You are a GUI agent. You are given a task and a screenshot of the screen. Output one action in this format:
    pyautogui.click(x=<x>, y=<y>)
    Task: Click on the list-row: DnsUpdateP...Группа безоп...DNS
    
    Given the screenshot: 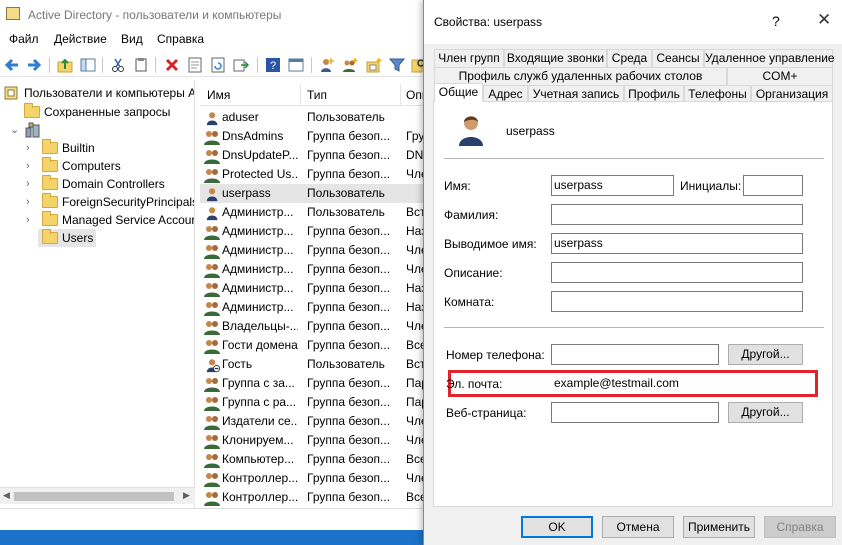 What is the action you would take?
    pyautogui.click(x=313, y=155)
    